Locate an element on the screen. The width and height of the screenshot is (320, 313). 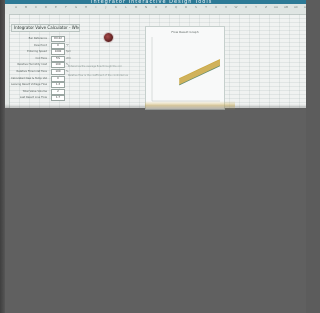
column-letter: I is located at coordinates (96, 7).